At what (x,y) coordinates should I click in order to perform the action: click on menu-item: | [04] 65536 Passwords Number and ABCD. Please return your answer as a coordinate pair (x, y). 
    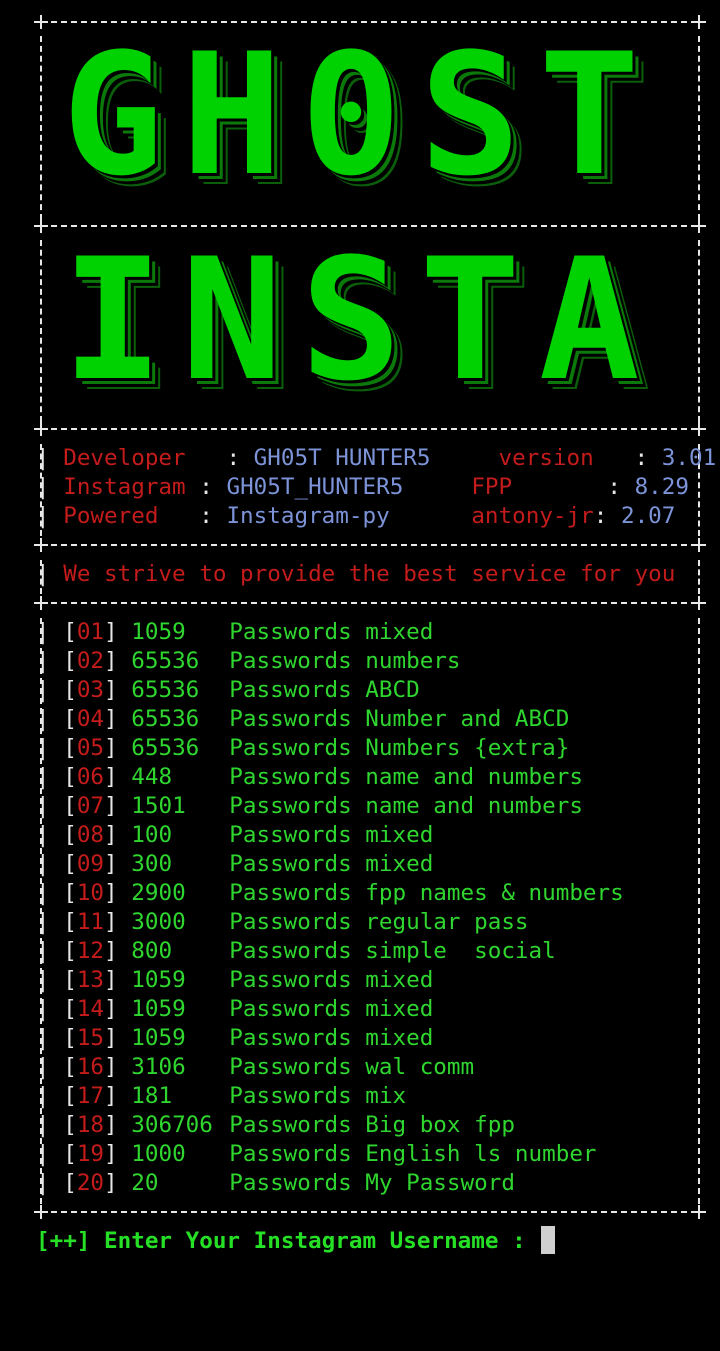
    Looking at the image, I should click on (302, 719).